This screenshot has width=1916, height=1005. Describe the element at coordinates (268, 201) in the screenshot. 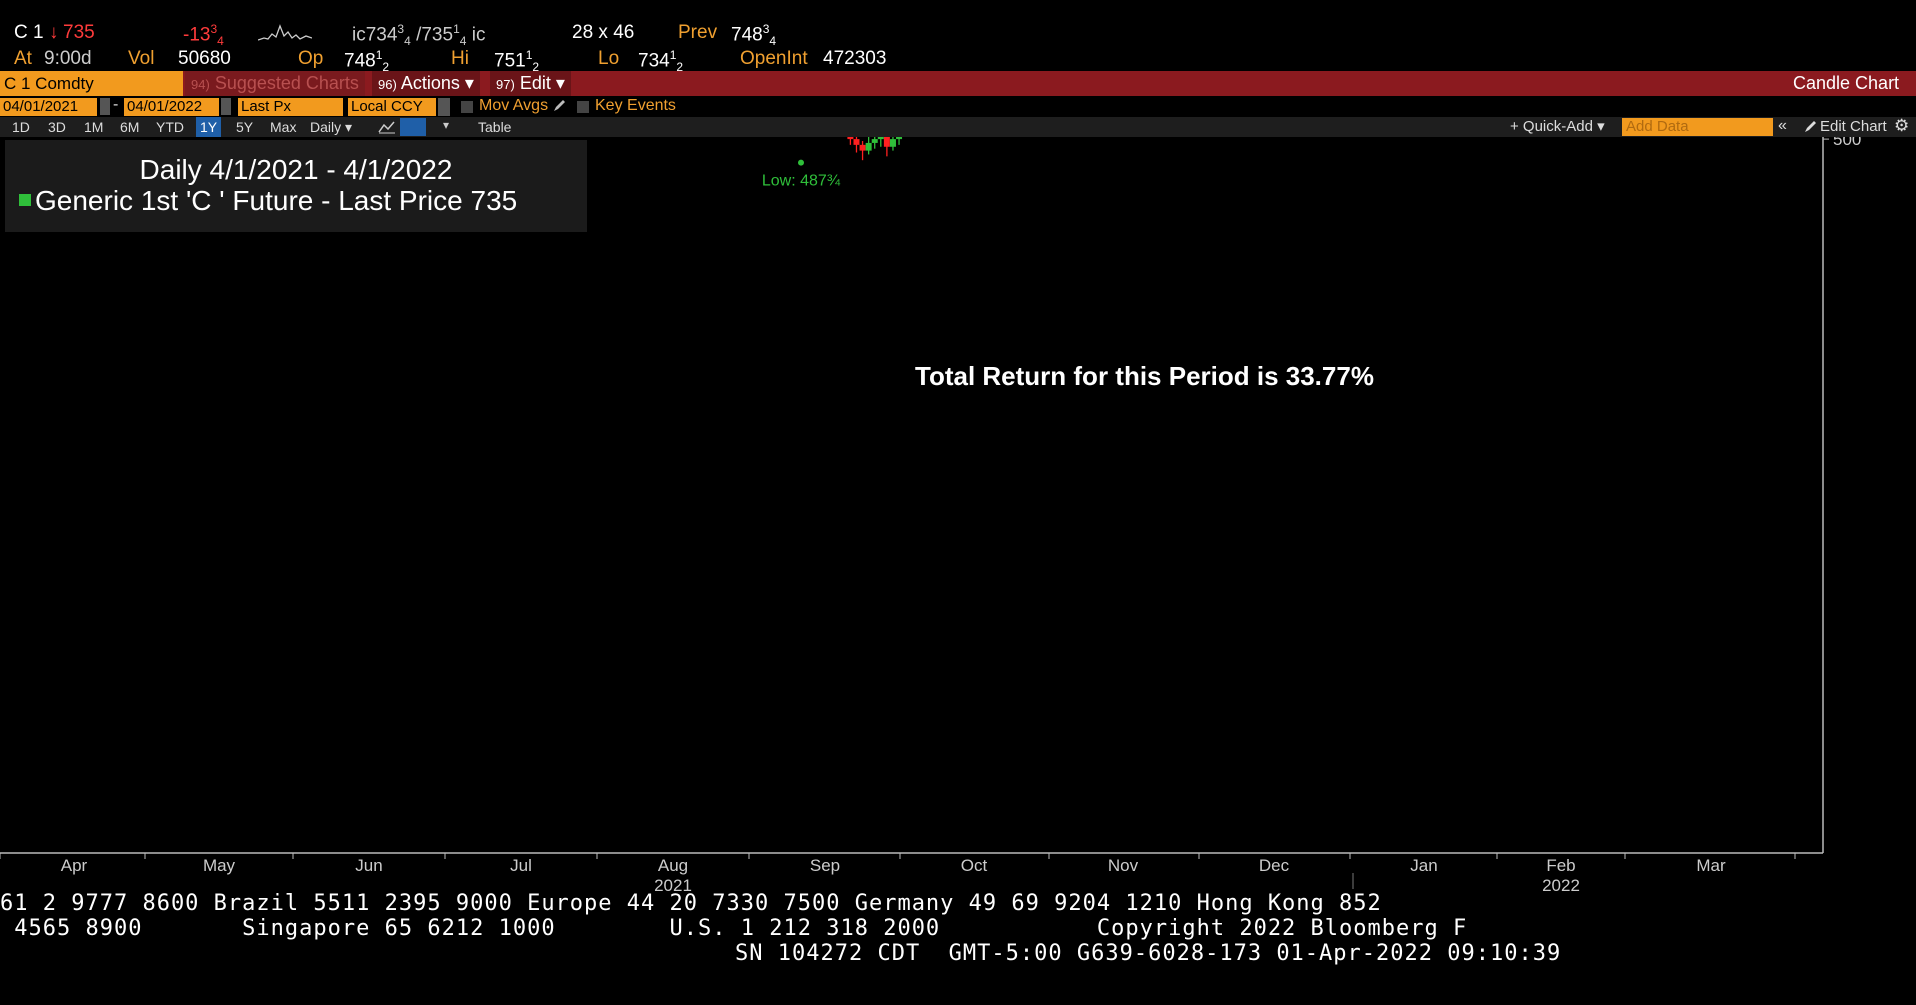

I see `legend-series: Generic 1st 'C ' Future - Last Price 735` at that location.